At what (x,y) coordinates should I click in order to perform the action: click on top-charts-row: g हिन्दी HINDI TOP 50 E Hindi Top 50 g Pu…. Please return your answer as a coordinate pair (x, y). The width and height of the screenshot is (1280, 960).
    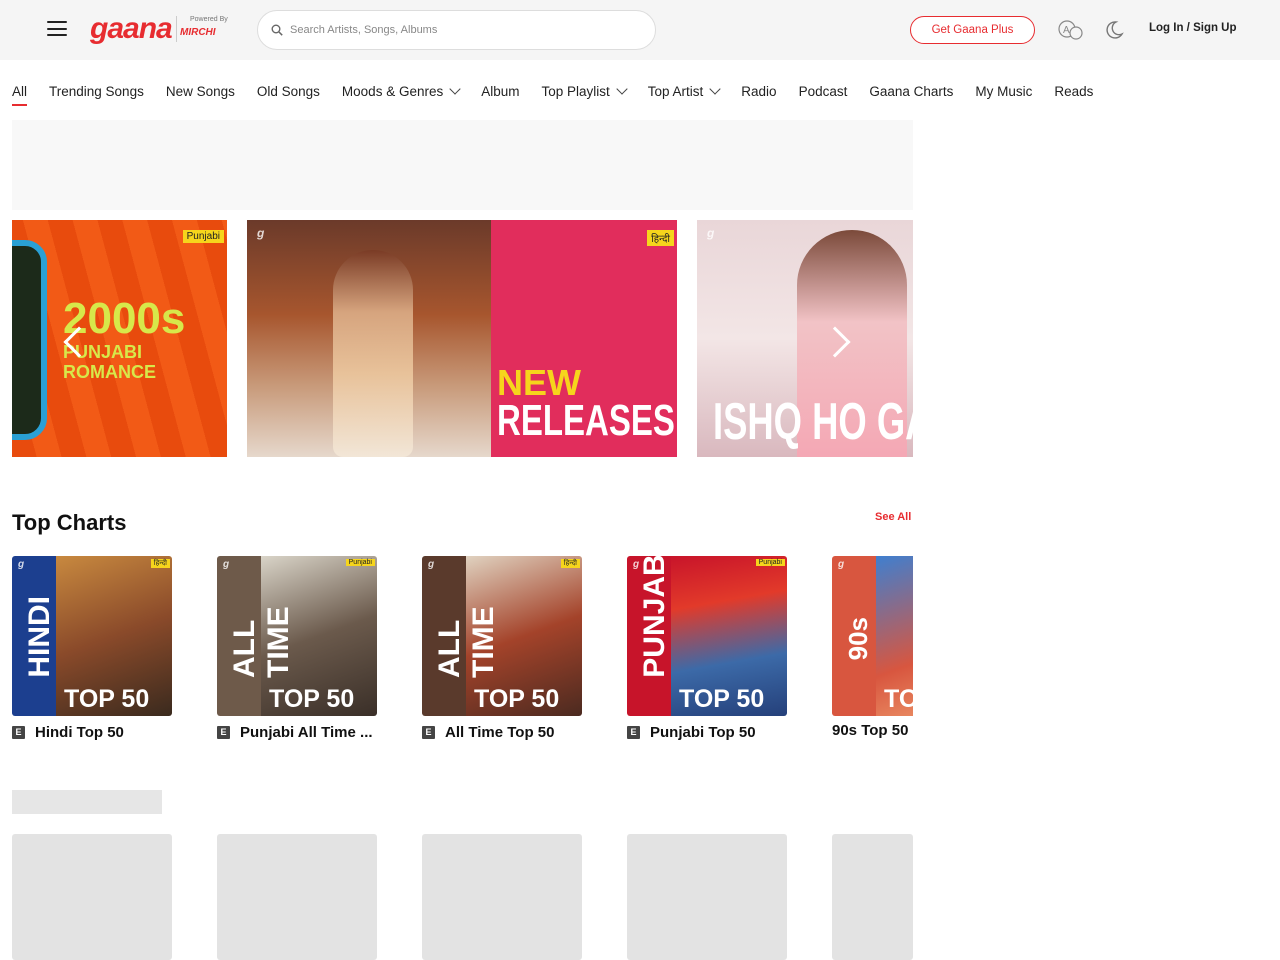
    Looking at the image, I should click on (462, 656).